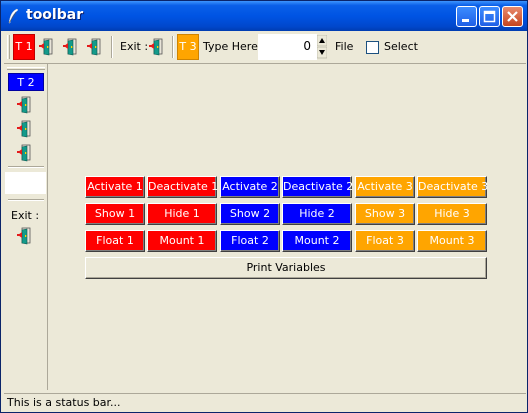 Image resolution: width=528 pixels, height=413 pixels. I want to click on show-2-button: Show 2, so click(250, 214).